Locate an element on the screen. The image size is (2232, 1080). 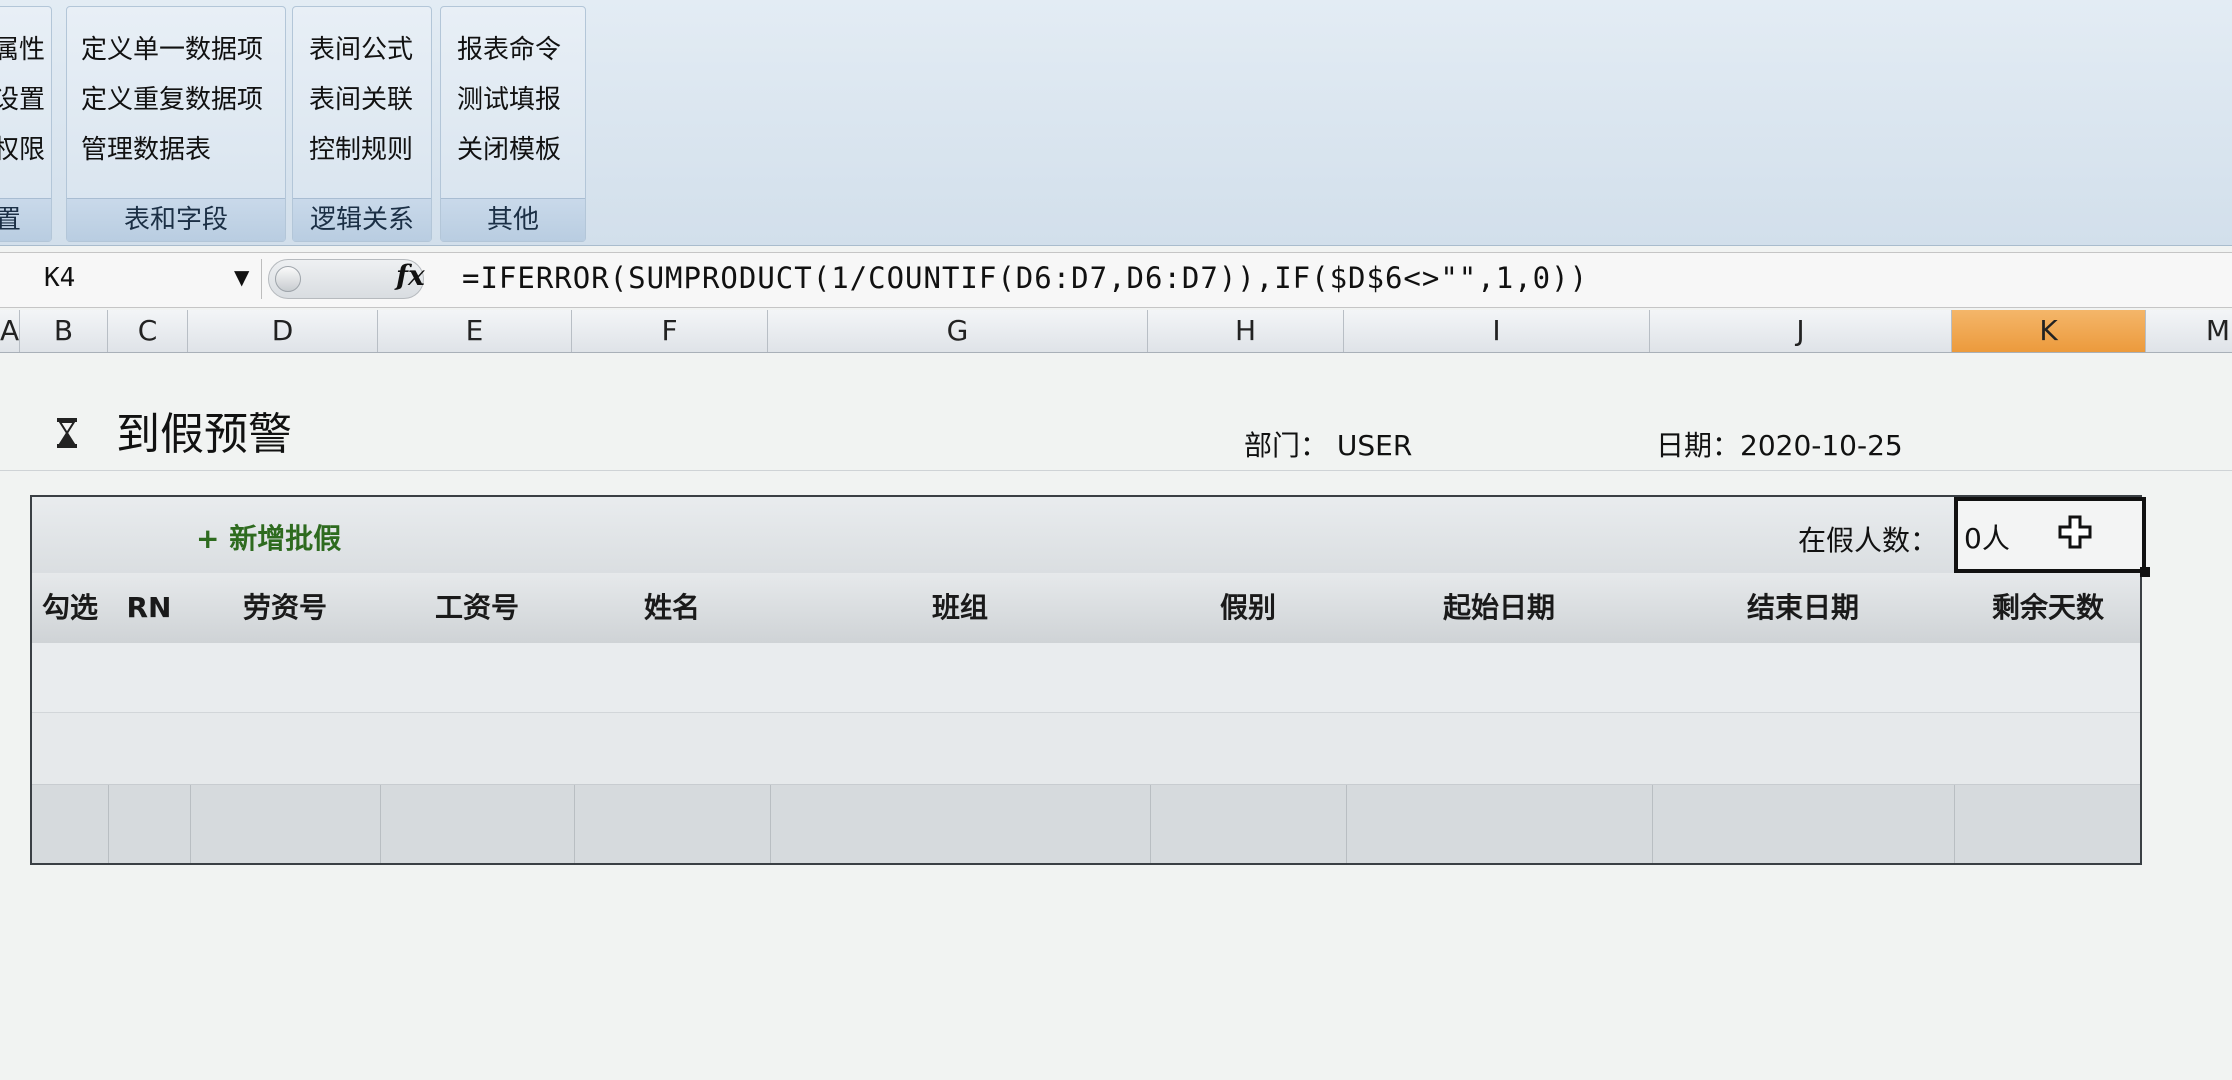
header-team: 班组 is located at coordinates (959, 607).